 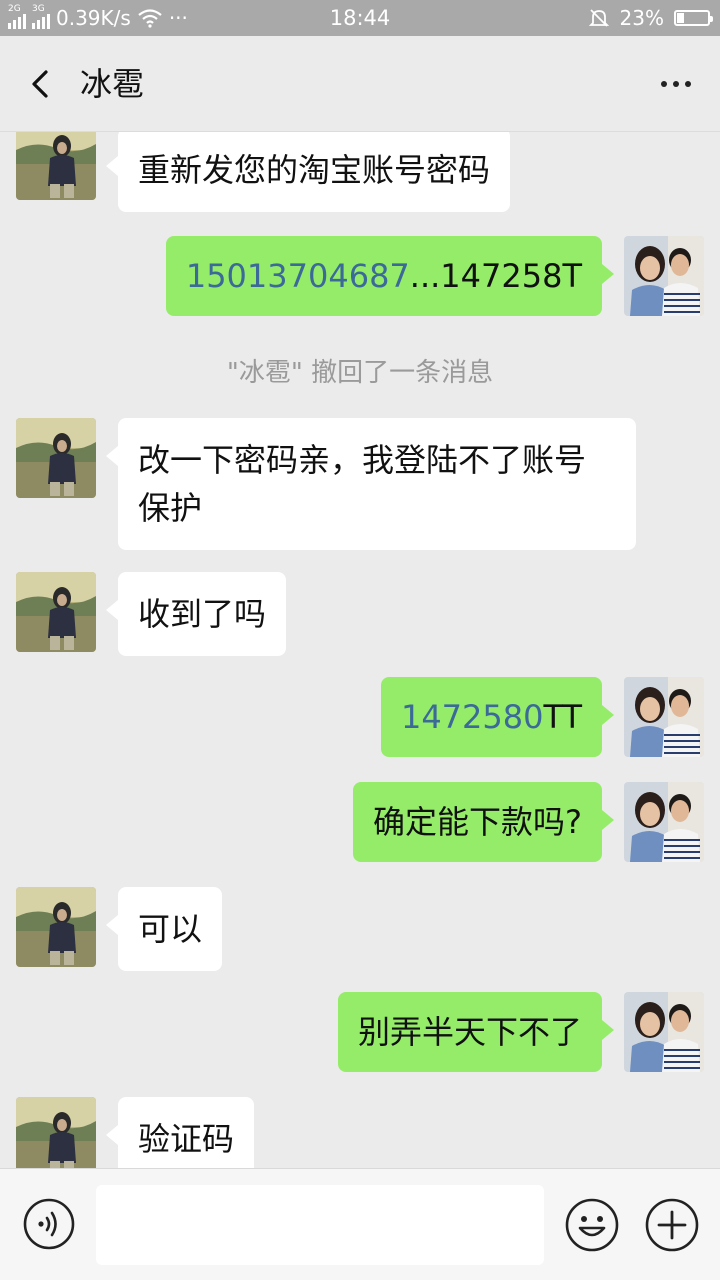 What do you see at coordinates (562, 717) in the screenshot?
I see `message-text: TT` at bounding box center [562, 717].